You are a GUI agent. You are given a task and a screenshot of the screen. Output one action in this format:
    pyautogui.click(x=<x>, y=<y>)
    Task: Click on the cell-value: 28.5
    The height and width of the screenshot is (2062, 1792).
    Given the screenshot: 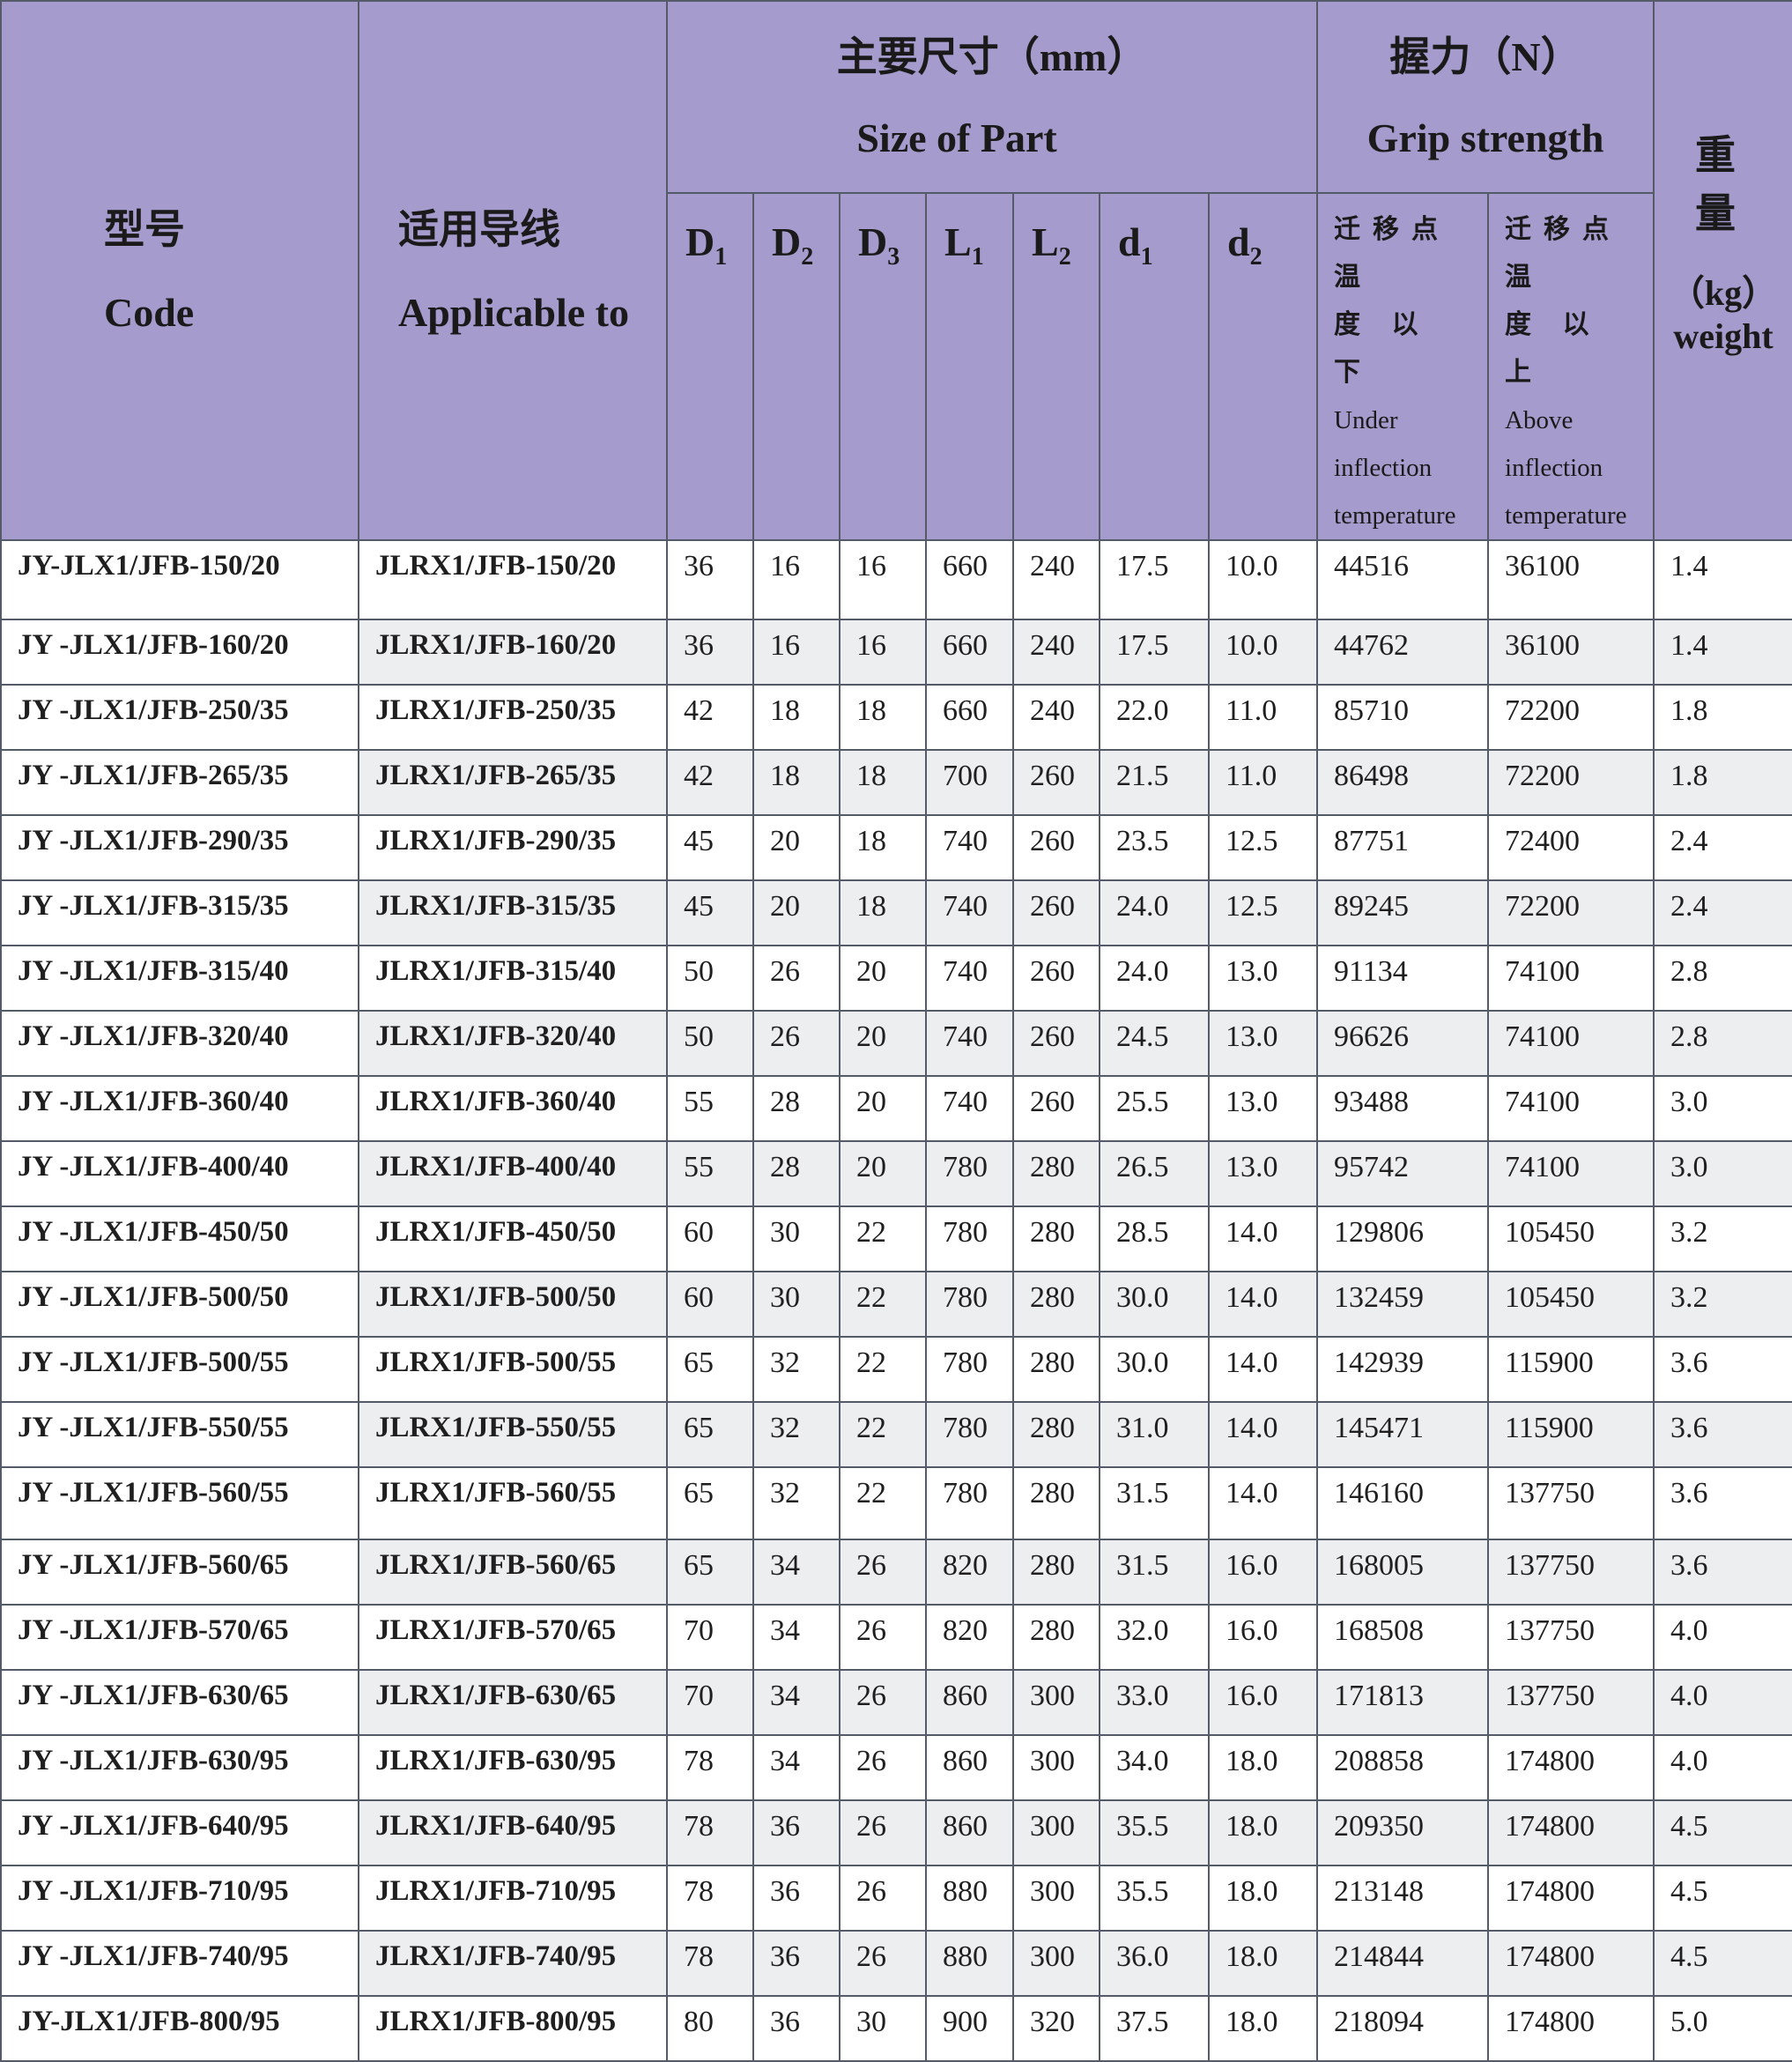 What is the action you would take?
    pyautogui.click(x=1154, y=1238)
    